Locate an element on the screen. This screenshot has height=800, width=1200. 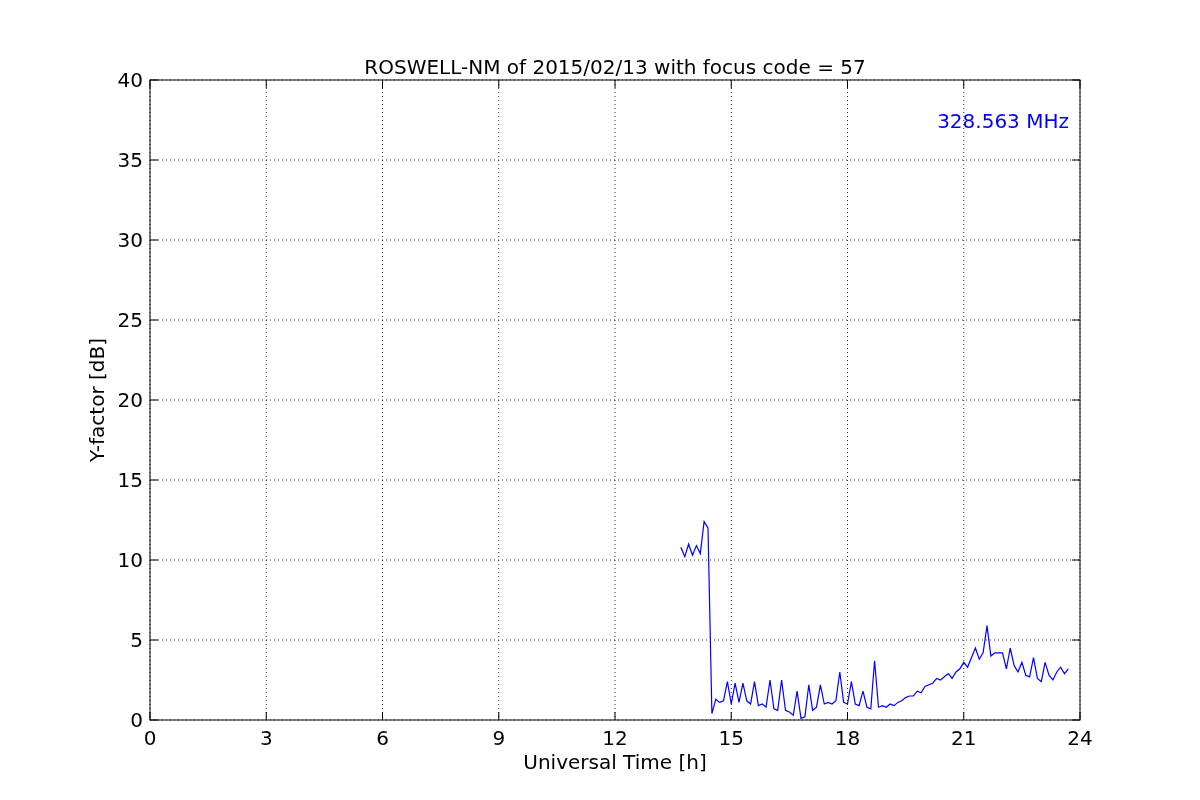
x-tick-label: 21 is located at coordinates (964, 738).